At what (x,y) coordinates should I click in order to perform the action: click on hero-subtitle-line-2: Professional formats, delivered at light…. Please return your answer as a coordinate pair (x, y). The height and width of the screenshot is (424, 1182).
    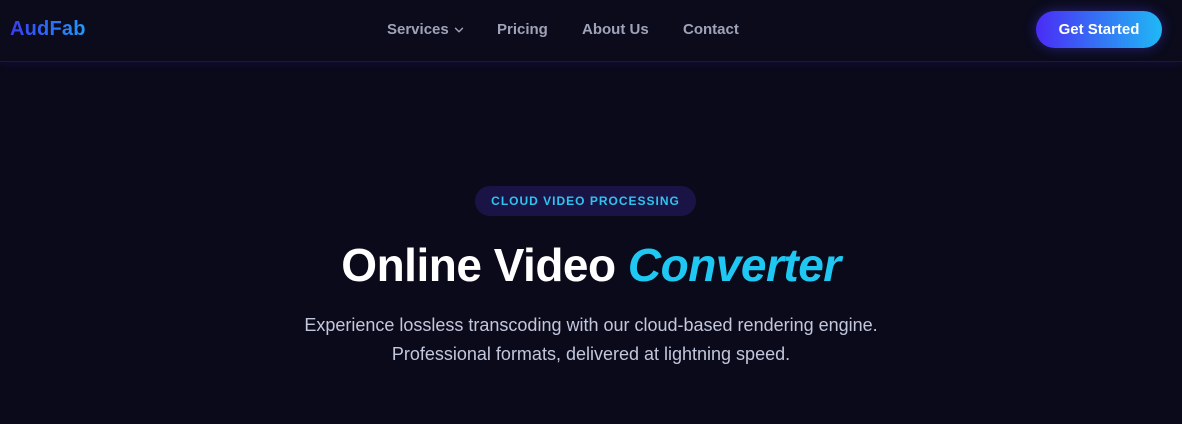
    Looking at the image, I should click on (591, 354).